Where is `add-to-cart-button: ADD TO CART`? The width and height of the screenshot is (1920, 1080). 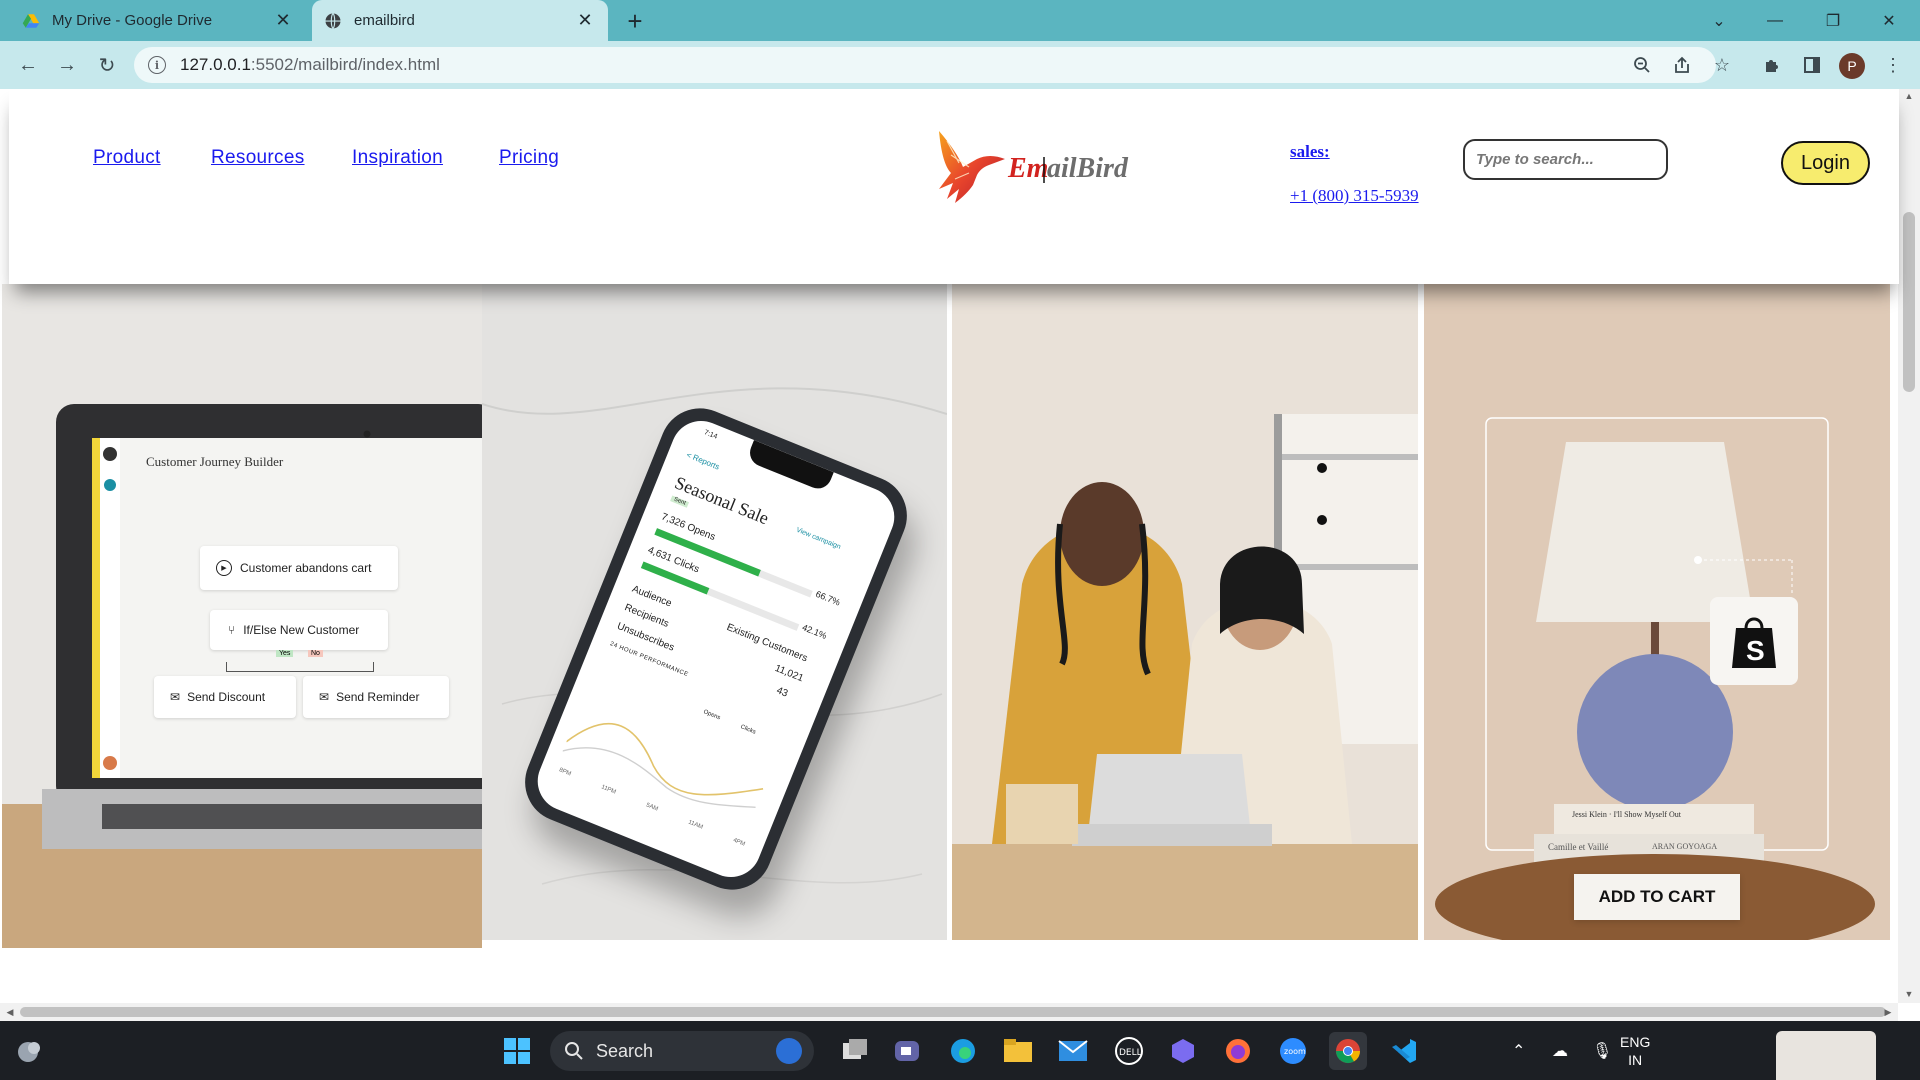
add-to-cart-button: ADD TO CART is located at coordinates (1657, 897).